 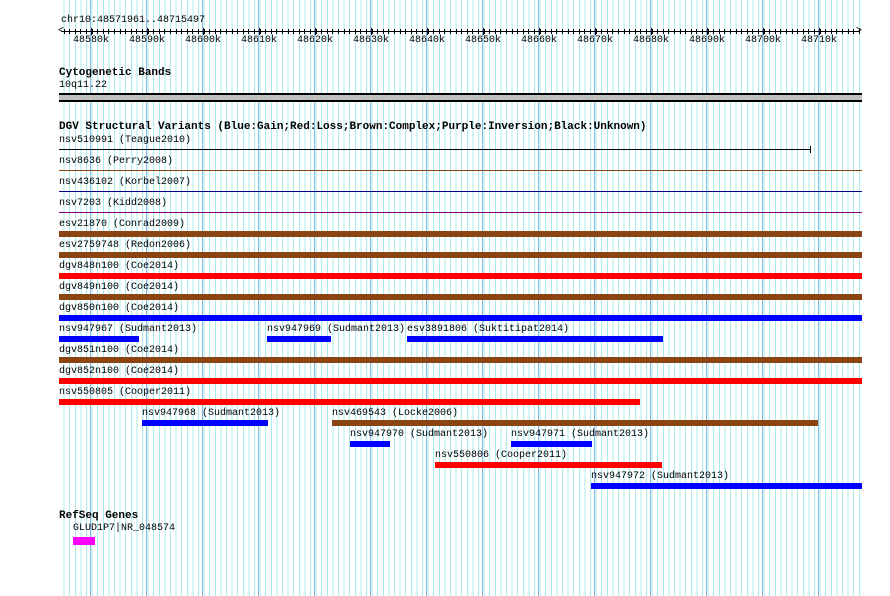 I want to click on feature-label: dgv850n100 (Coe2014), so click(x=119, y=308).